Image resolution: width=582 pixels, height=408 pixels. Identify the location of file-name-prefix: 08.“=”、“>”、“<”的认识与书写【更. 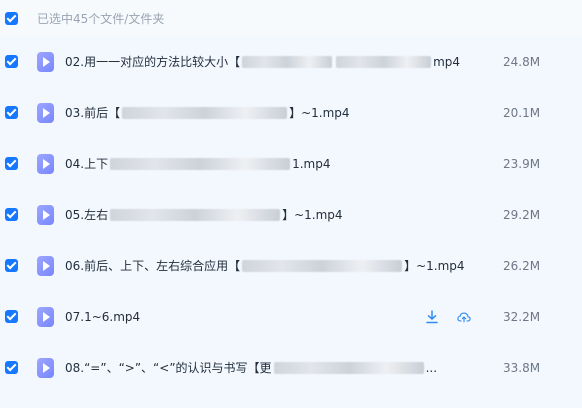
(168, 368).